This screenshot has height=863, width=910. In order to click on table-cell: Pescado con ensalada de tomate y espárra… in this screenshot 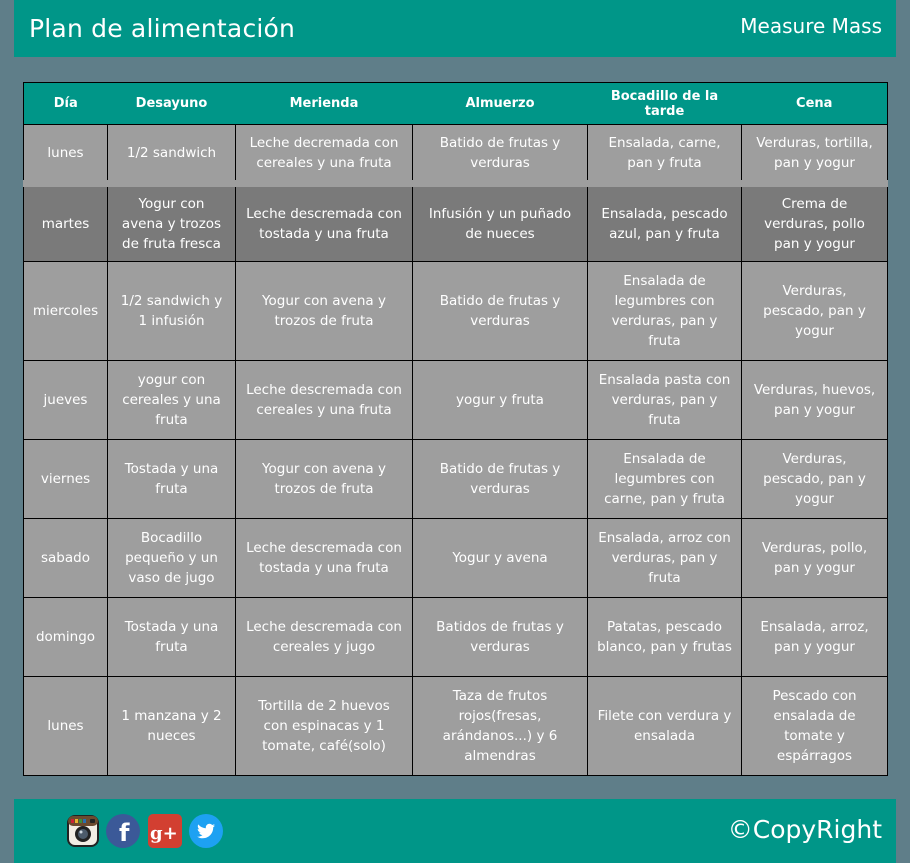, I will do `click(814, 726)`.